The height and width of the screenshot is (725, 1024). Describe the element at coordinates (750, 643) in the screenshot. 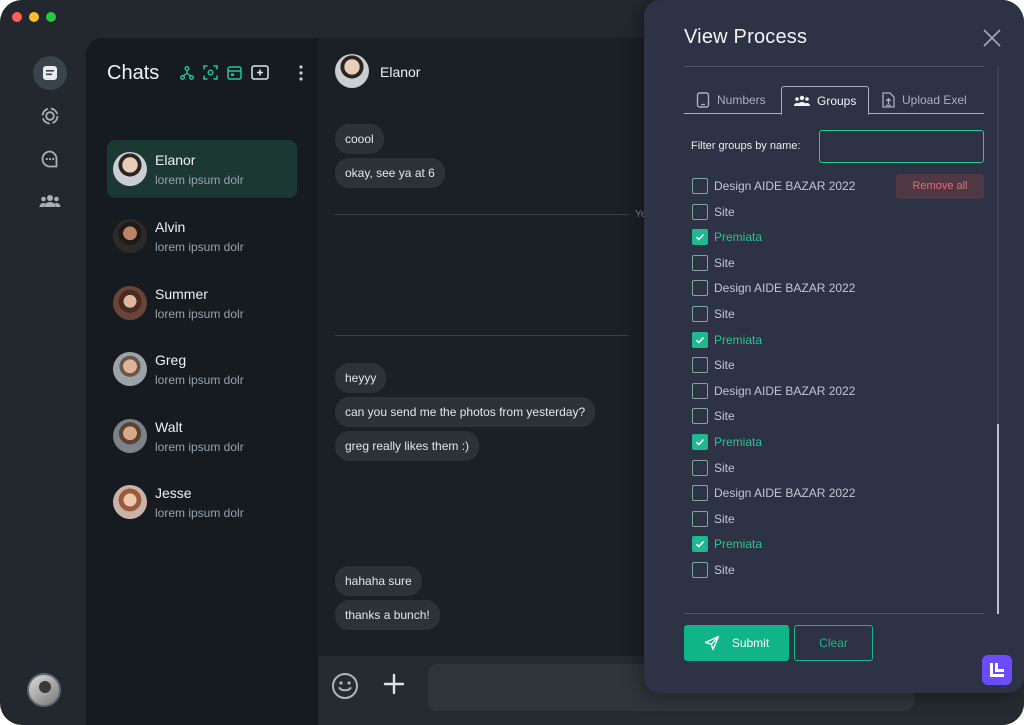

I see `submit-label: Submit` at that location.